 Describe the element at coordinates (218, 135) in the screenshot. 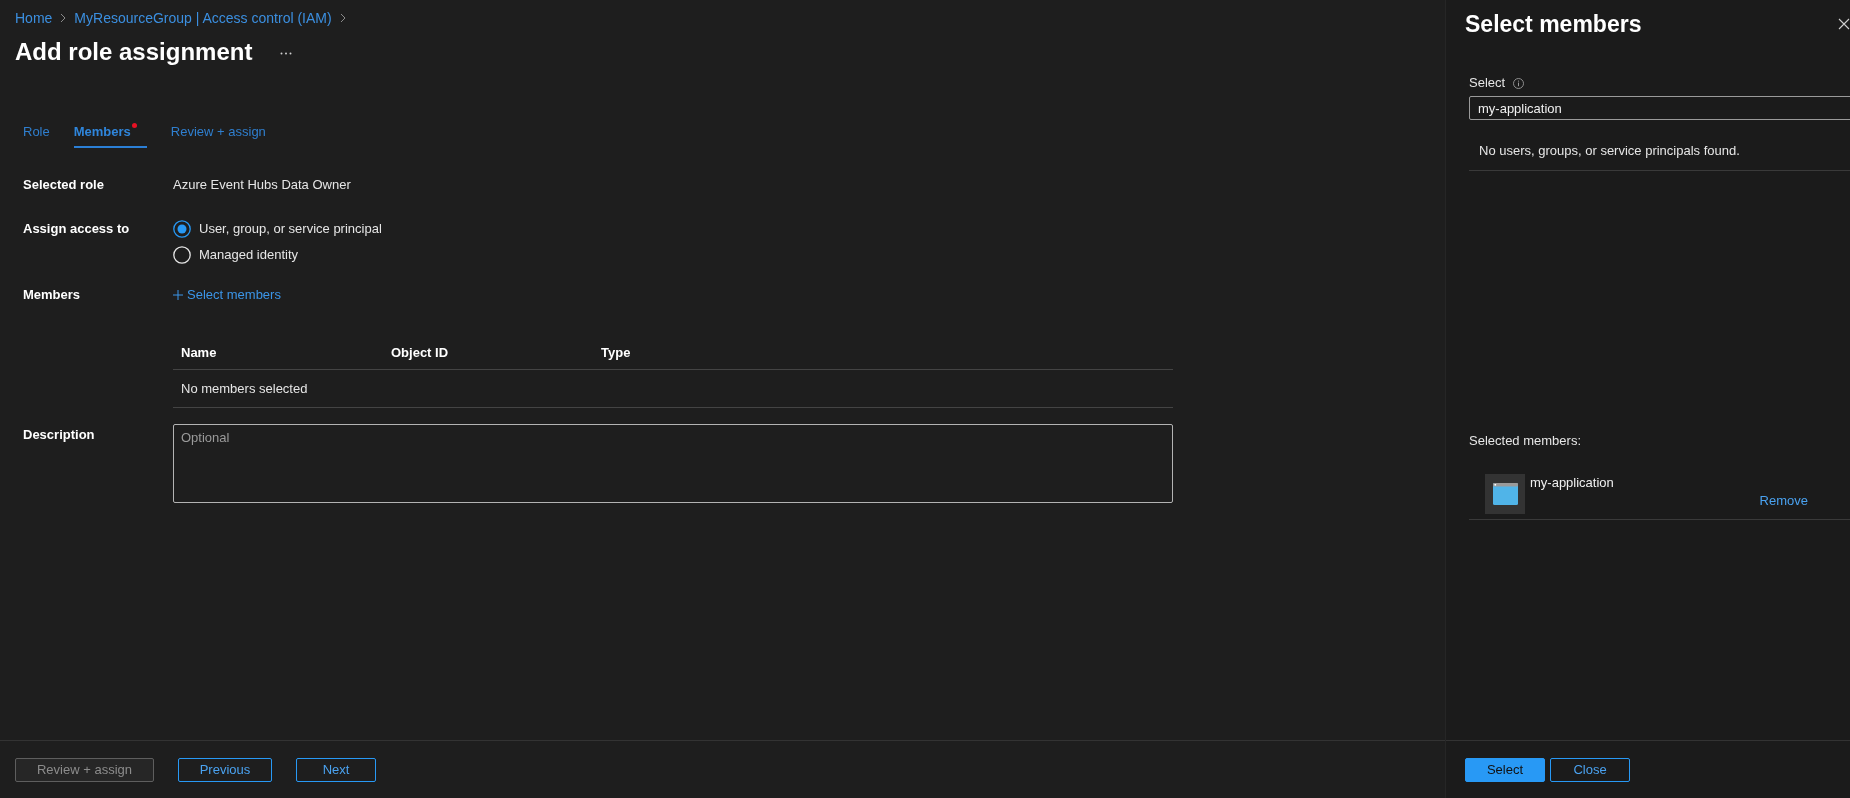

I see `tab: Review + assign` at that location.